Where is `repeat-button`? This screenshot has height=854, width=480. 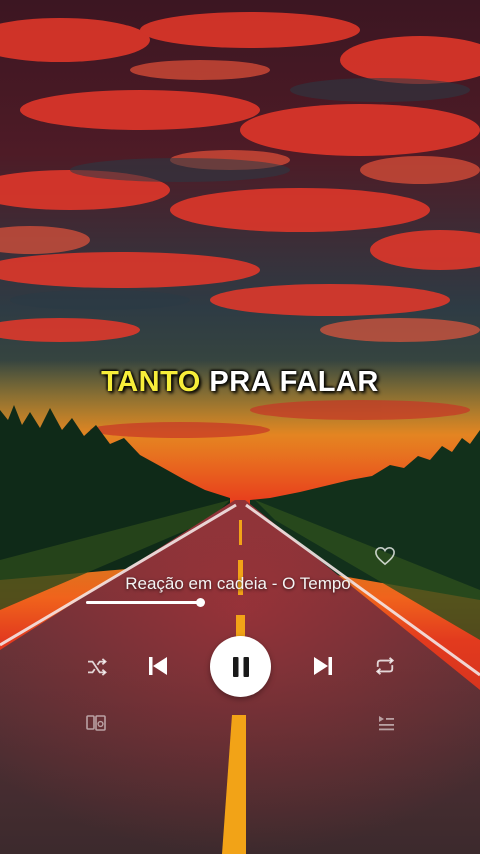 repeat-button is located at coordinates (385, 666).